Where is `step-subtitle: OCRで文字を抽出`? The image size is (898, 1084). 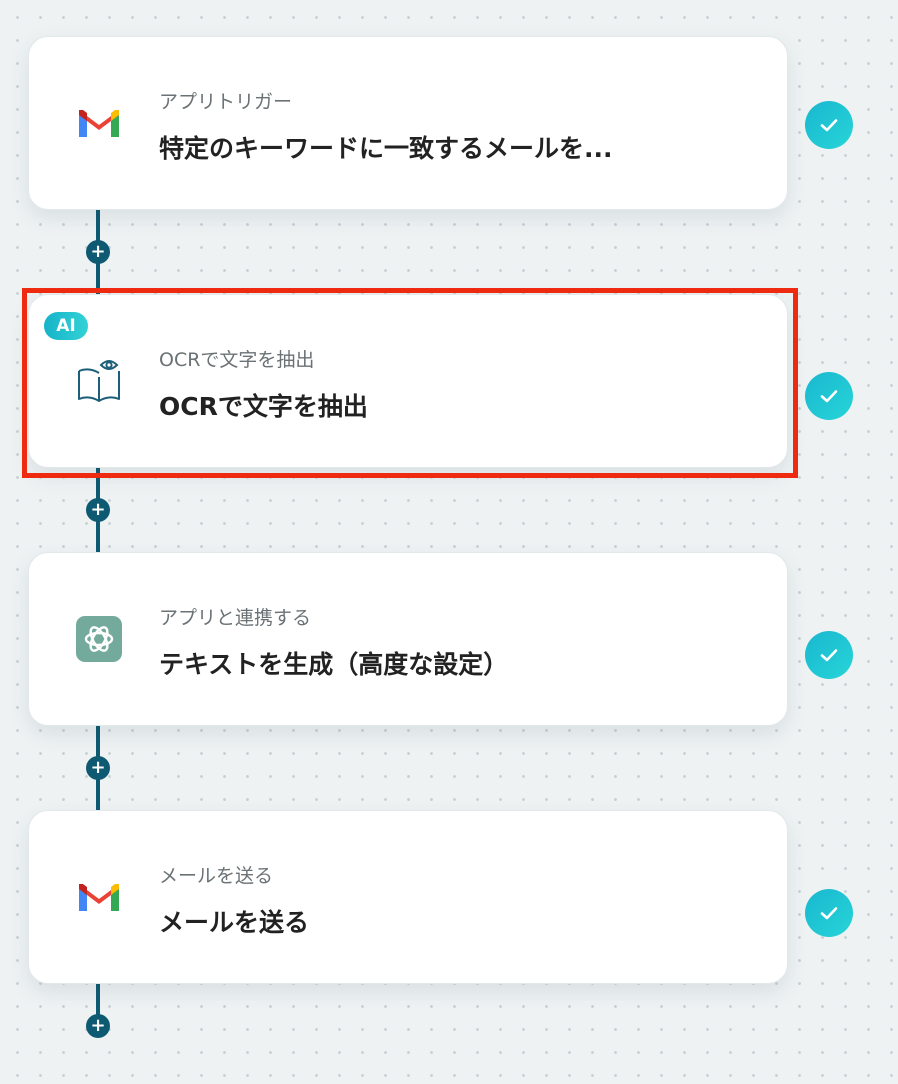 step-subtitle: OCRで文字を抽出 is located at coordinates (237, 360).